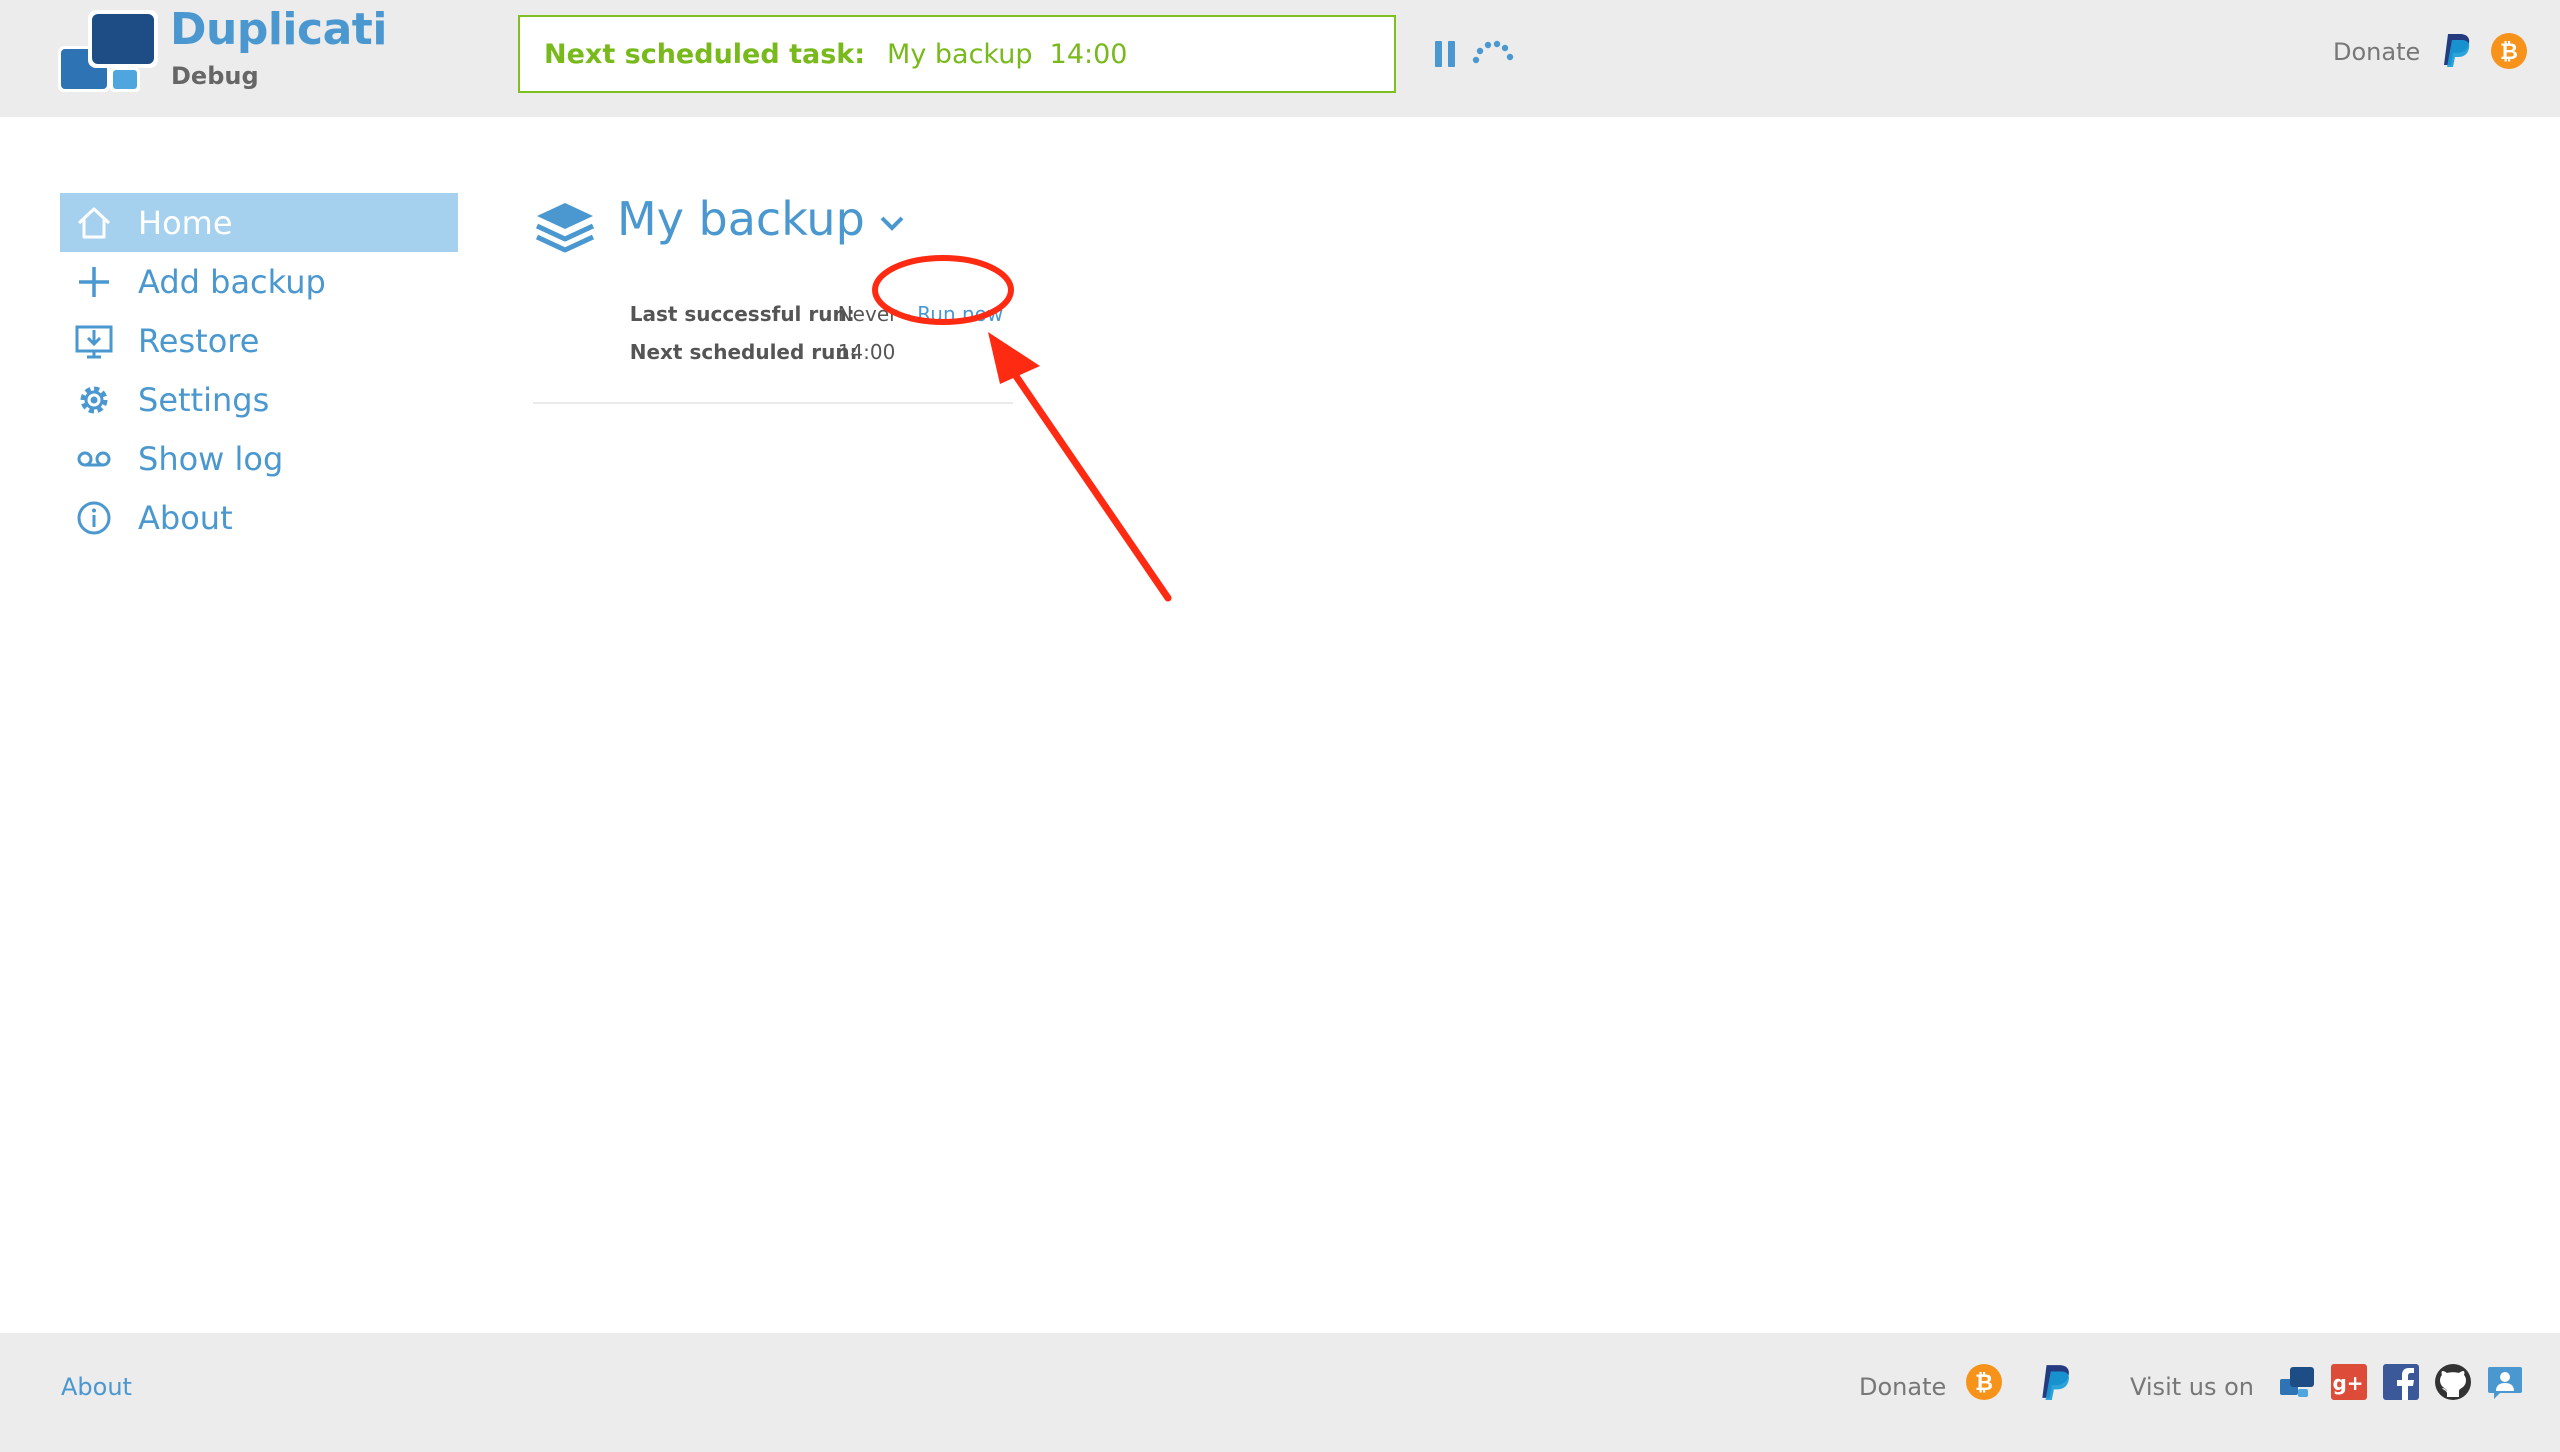 The width and height of the screenshot is (2560, 1452). Describe the element at coordinates (94, 223) in the screenshot. I see `home-icon` at that location.